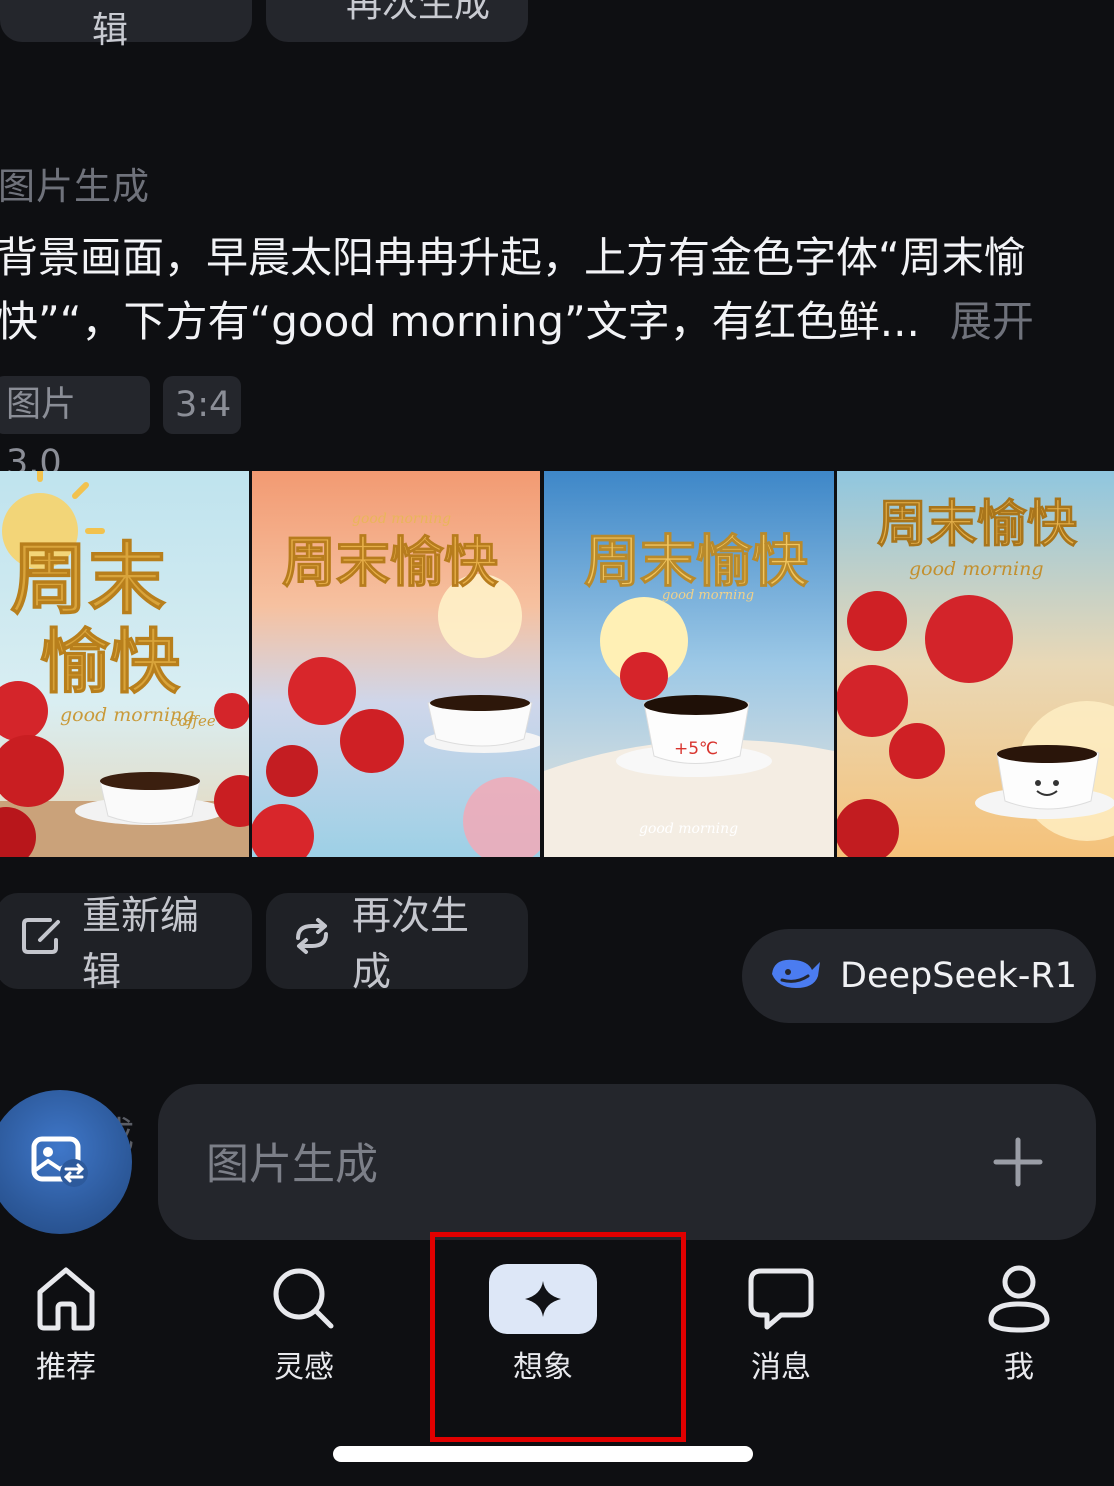  What do you see at coordinates (75, 186) in the screenshot?
I see `generation-type-label: 图片生成` at bounding box center [75, 186].